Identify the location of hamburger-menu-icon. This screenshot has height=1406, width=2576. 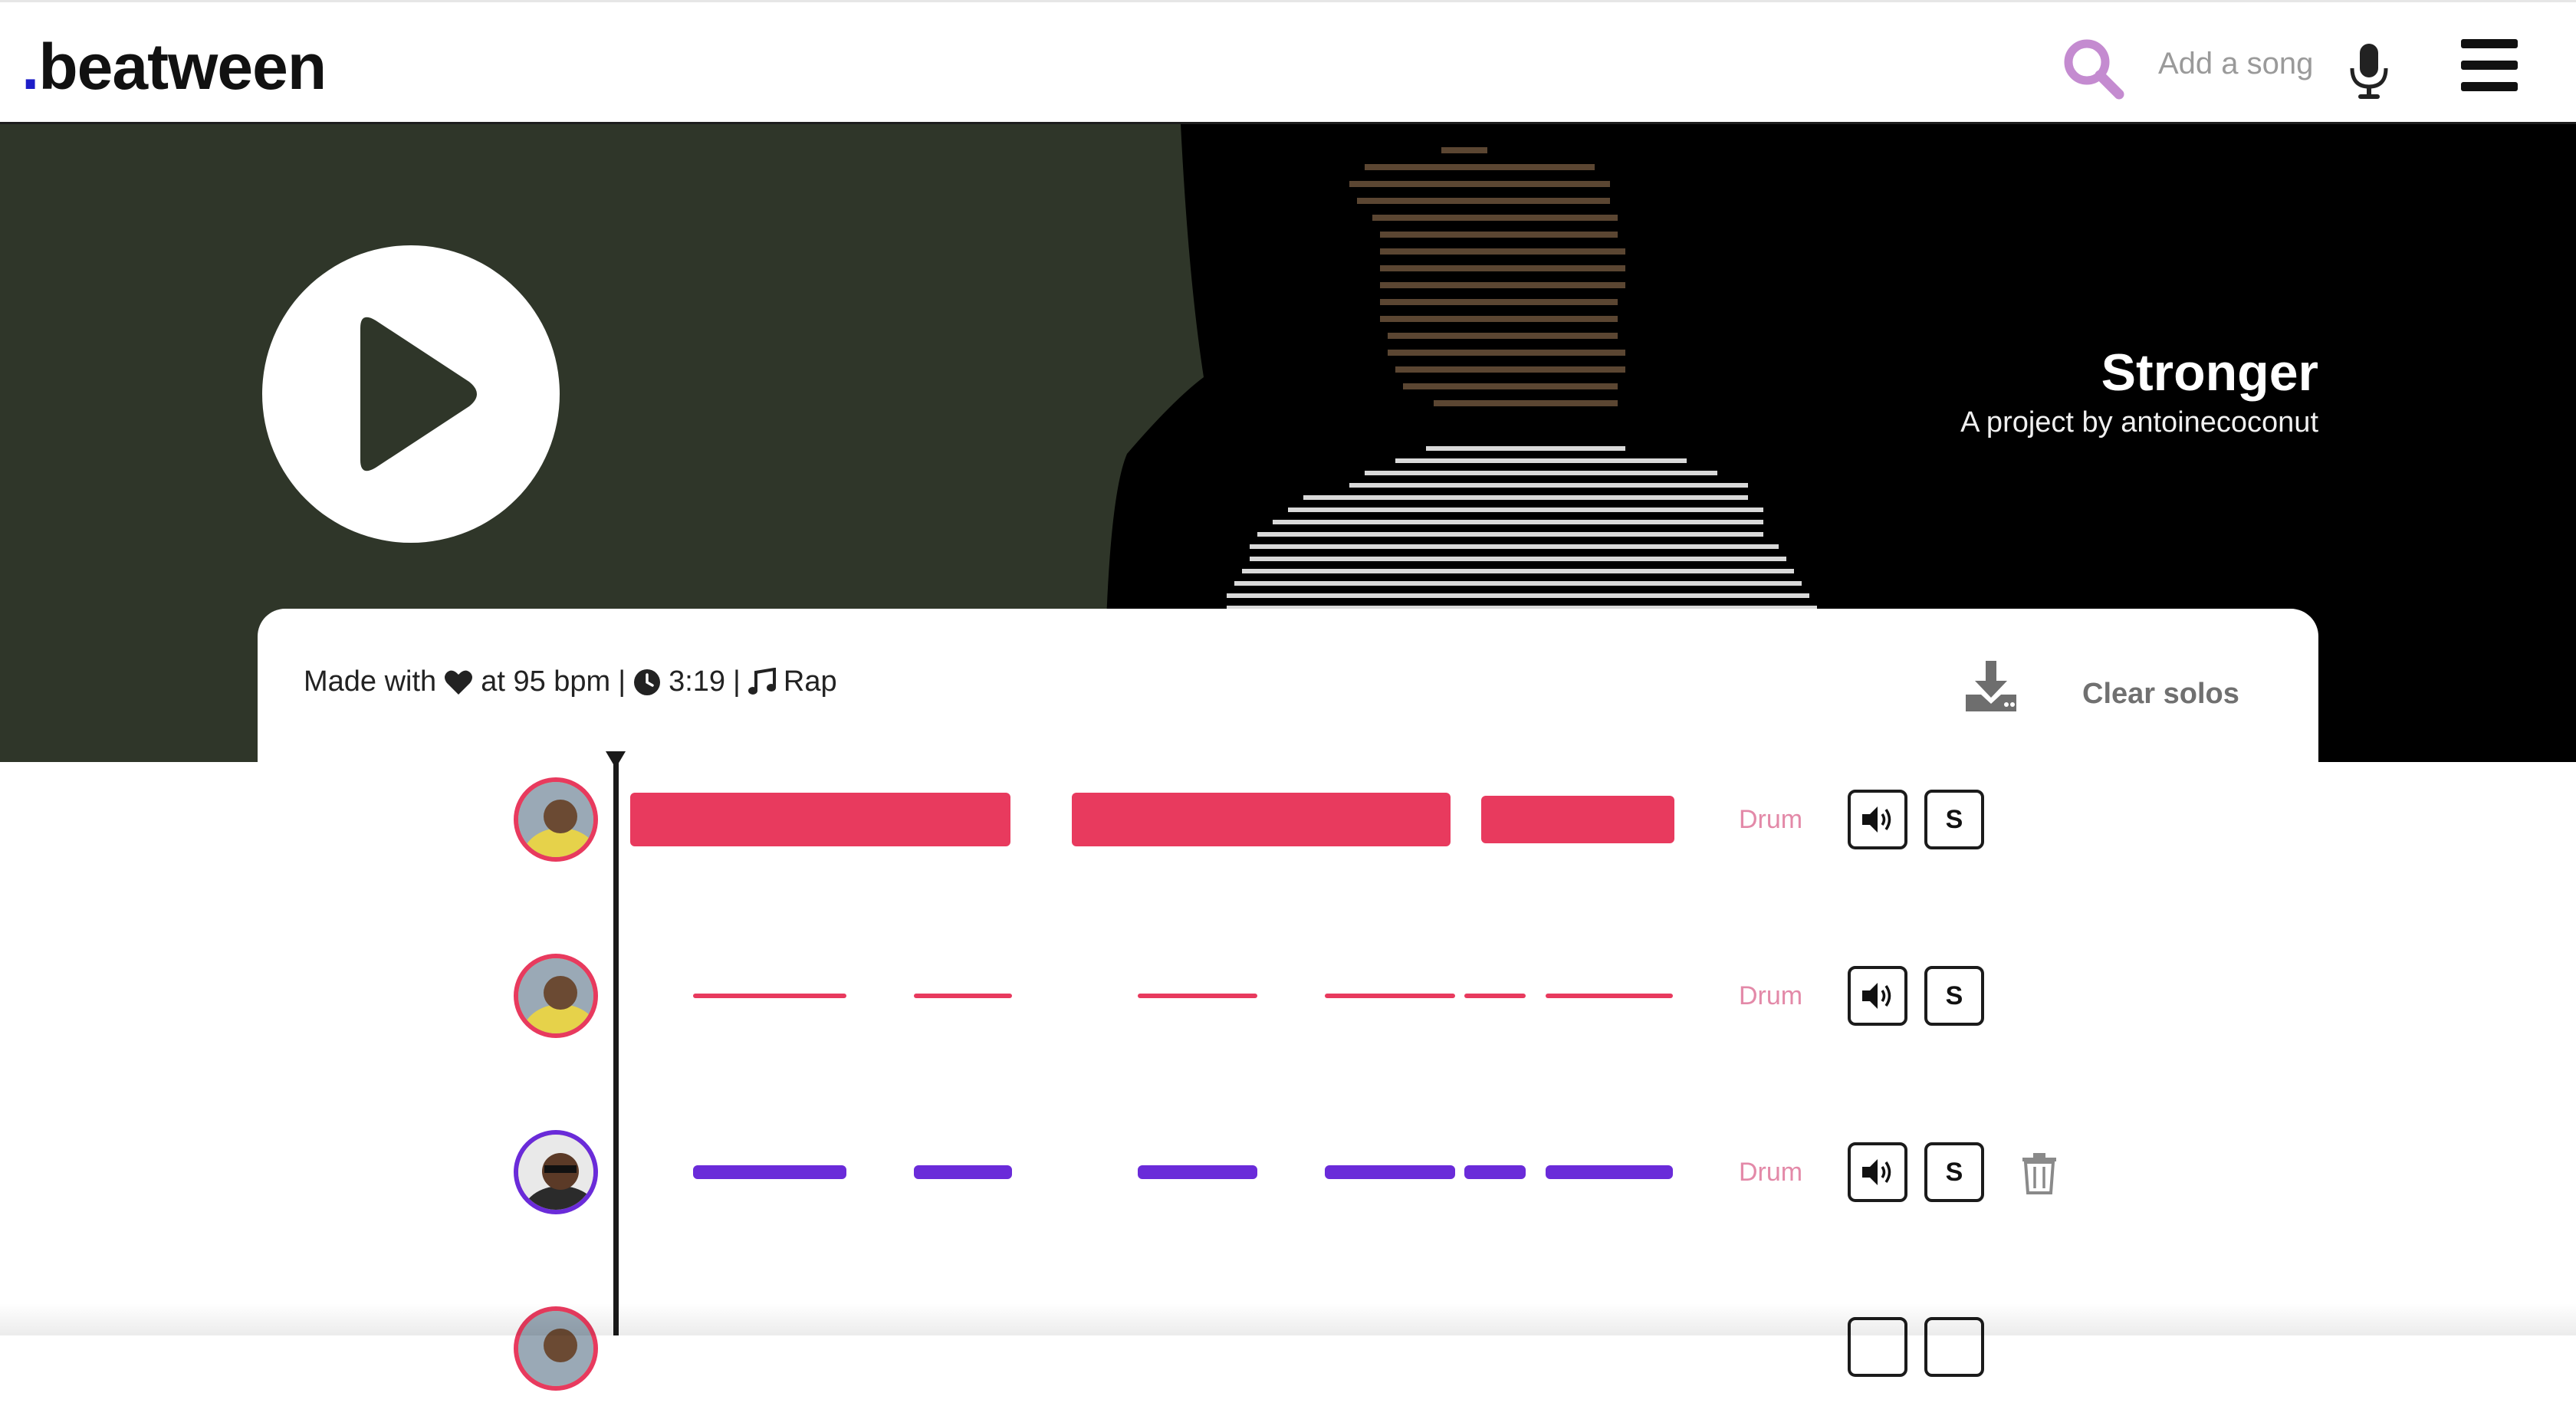
(2490, 65).